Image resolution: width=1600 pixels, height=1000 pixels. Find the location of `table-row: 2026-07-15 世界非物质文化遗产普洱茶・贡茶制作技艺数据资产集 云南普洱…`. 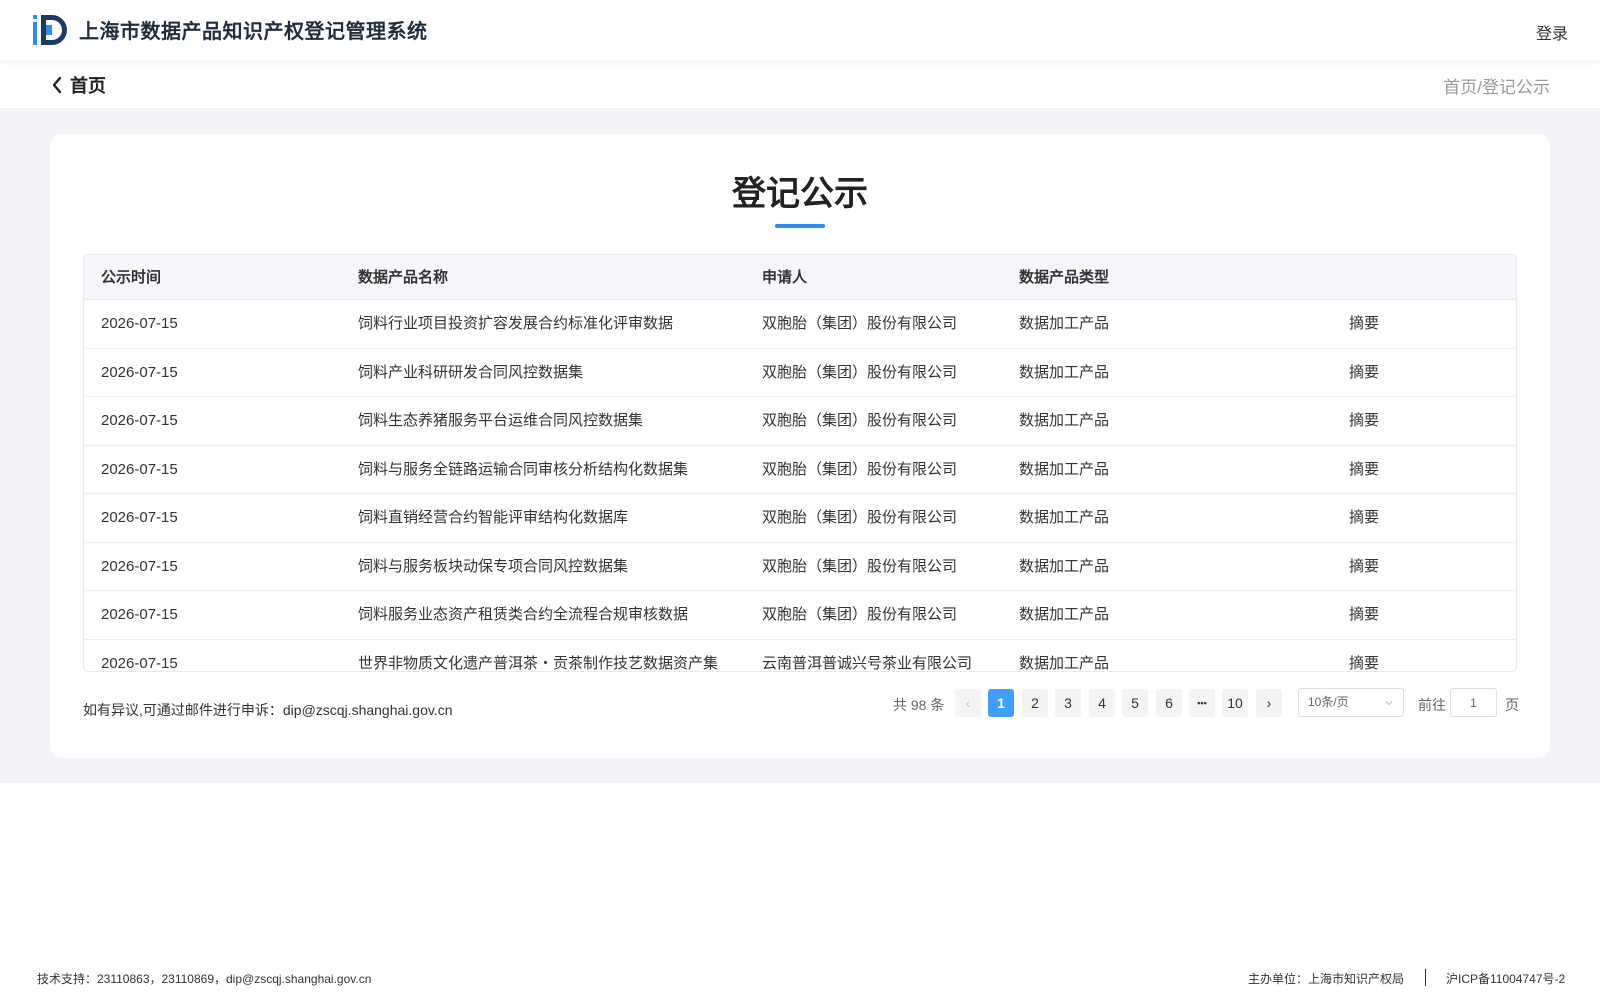

table-row: 2026-07-15 世界非物质文化遗产普洱茶・贡茶制作技艺数据资产集 云南普洱… is located at coordinates (800, 656).